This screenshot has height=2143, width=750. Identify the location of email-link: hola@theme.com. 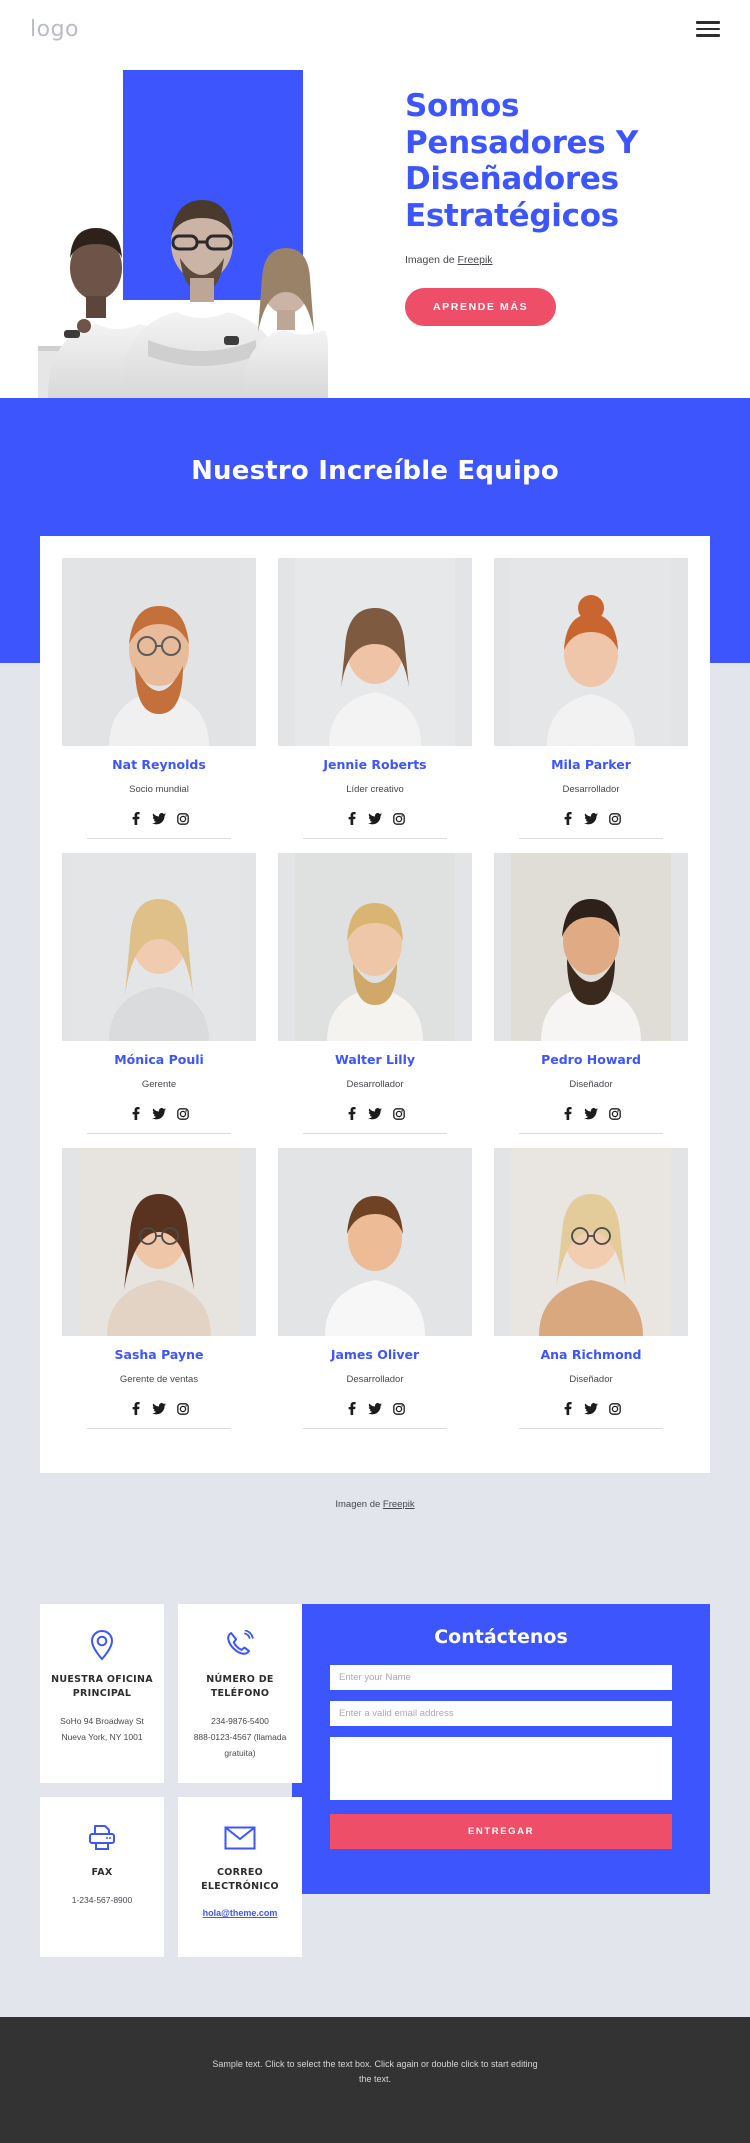
(240, 1913).